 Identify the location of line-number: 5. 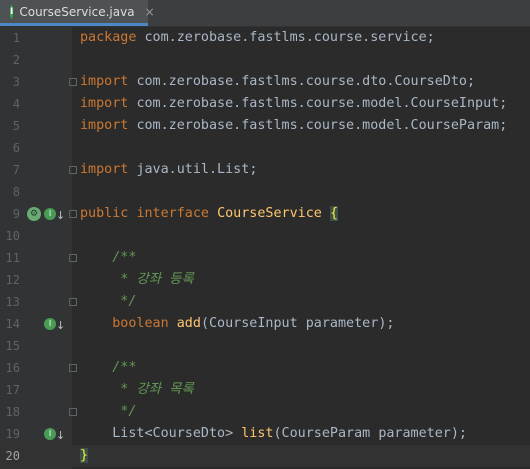
(16, 126).